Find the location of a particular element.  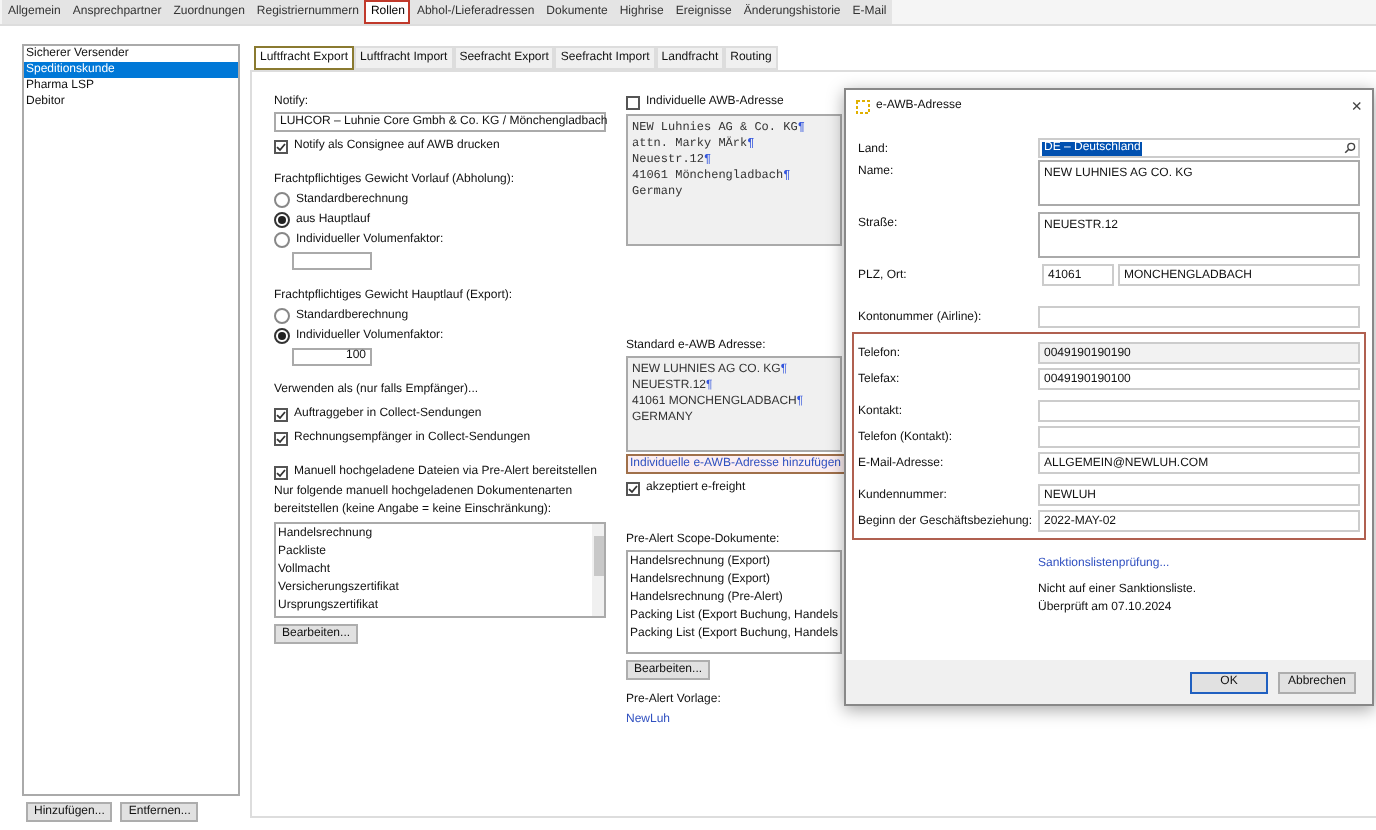

scrollbar is located at coordinates (598, 570).